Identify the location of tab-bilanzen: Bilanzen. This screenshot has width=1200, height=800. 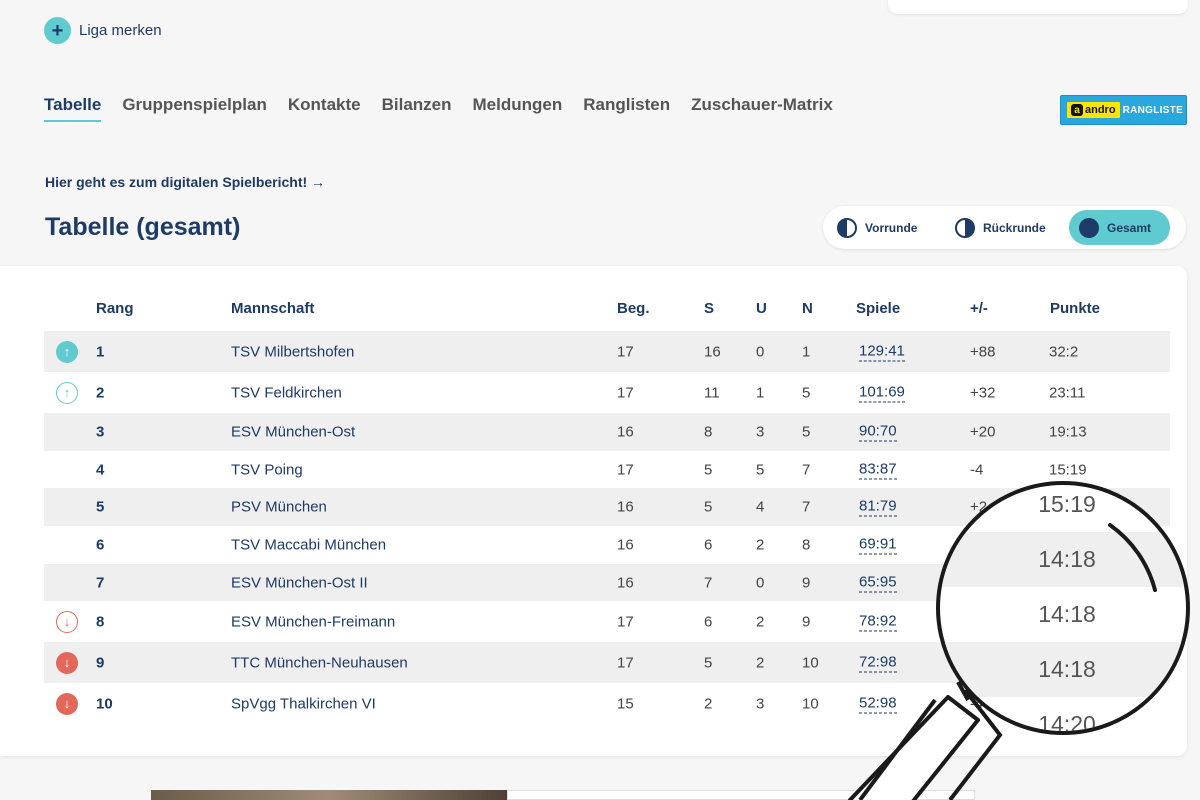
(417, 108).